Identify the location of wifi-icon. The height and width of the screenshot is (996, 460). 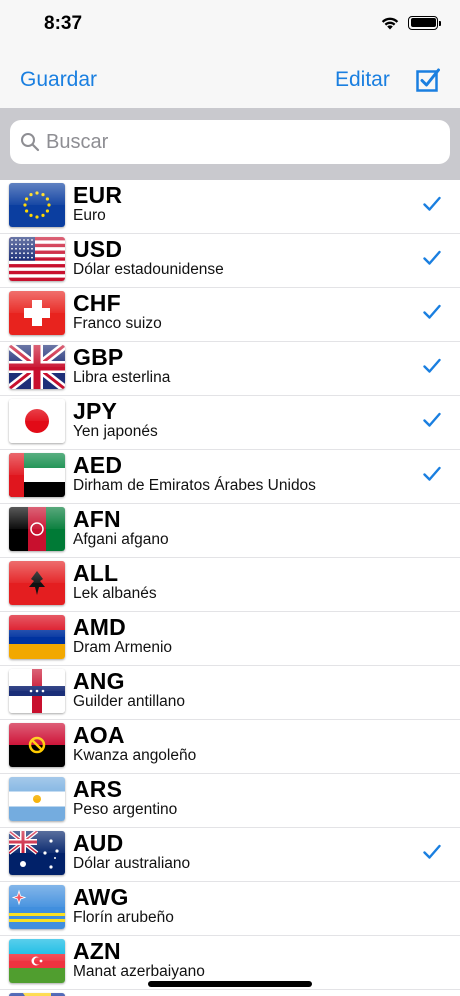
(390, 23).